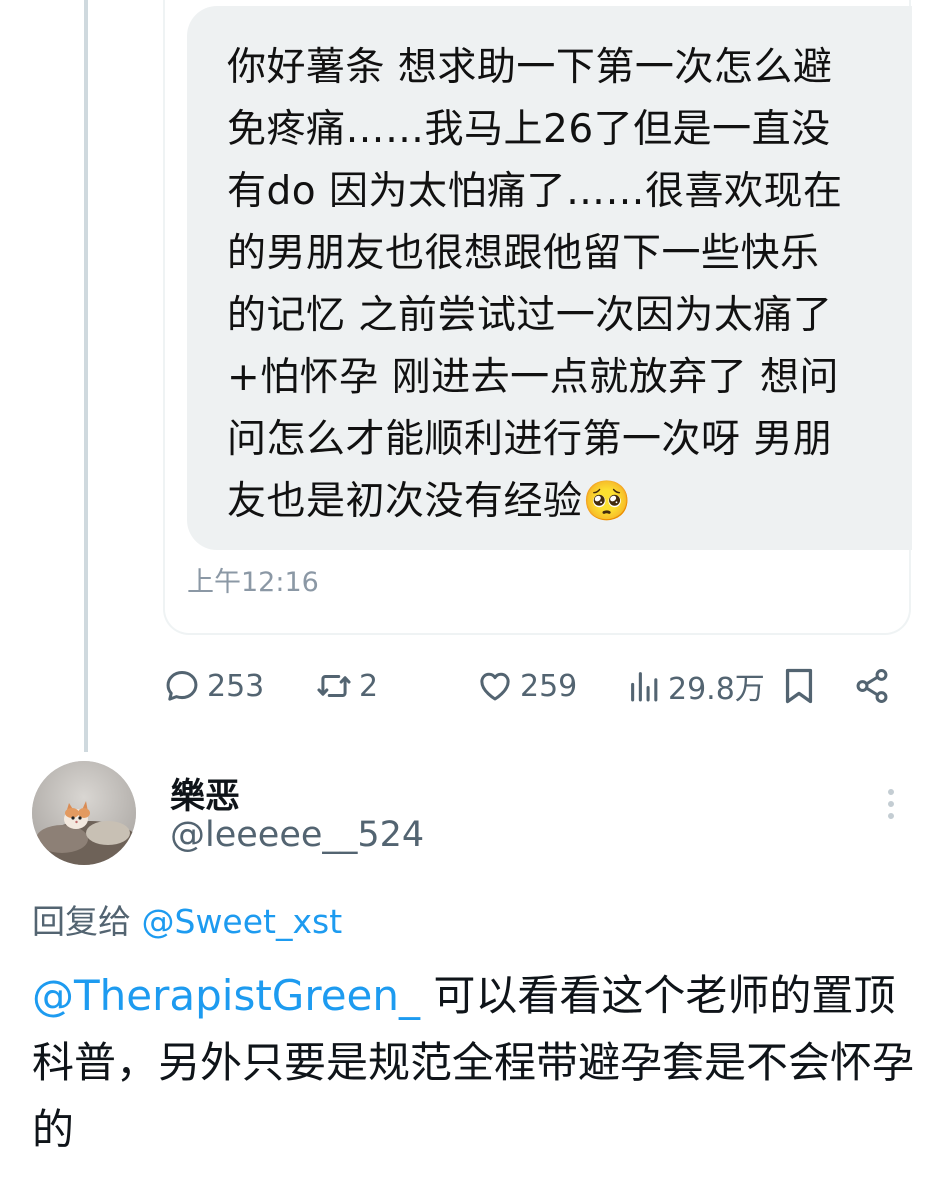  I want to click on like-count: 259, so click(549, 686).